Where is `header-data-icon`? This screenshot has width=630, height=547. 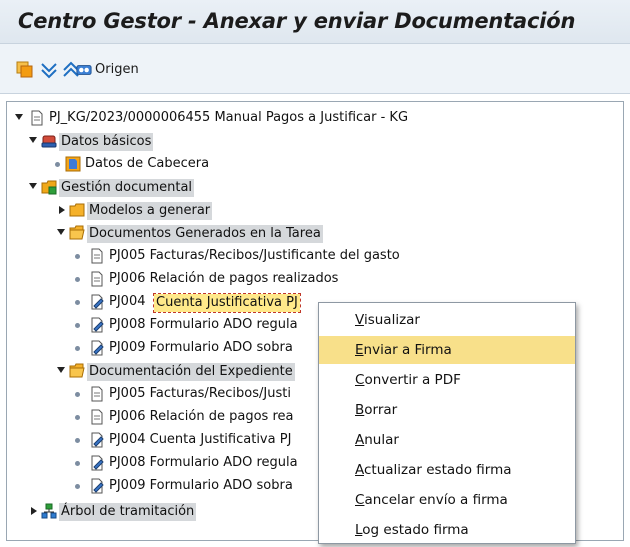
header-data-icon is located at coordinates (73, 164).